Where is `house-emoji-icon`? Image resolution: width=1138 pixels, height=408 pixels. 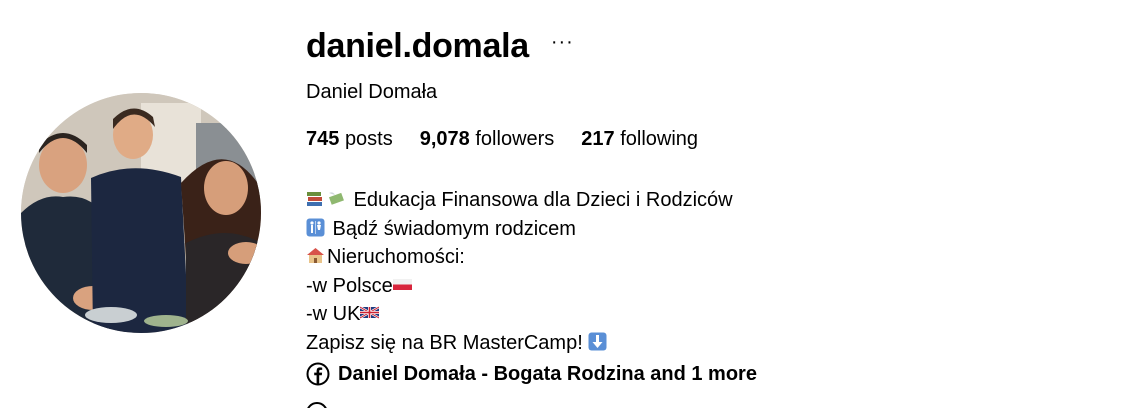
house-emoji-icon is located at coordinates (315, 255).